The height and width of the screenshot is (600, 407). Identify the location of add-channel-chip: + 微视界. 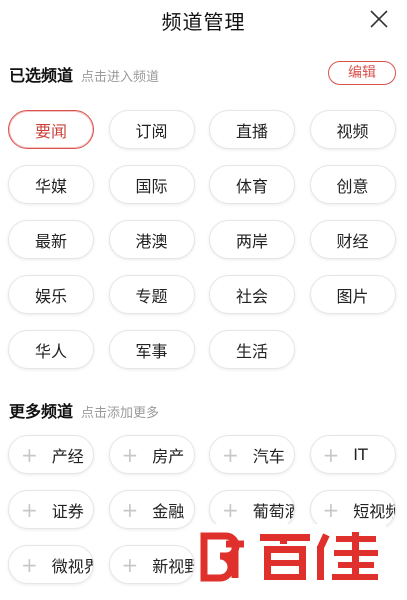
(51, 564).